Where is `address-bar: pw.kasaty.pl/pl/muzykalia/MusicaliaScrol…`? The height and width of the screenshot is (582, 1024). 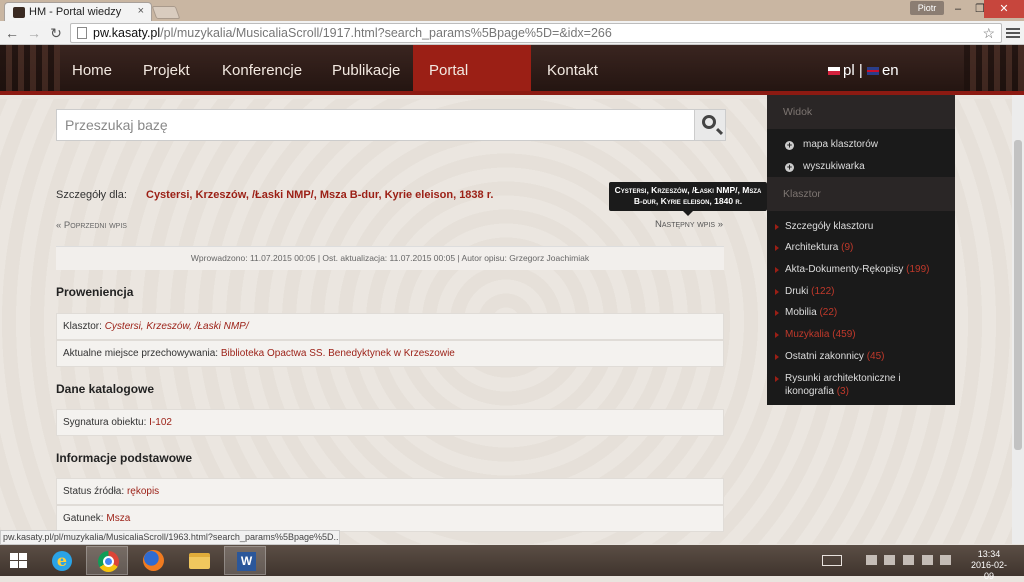
address-bar: pw.kasaty.pl/pl/muzykalia/MusicaliaScrol… is located at coordinates (536, 33).